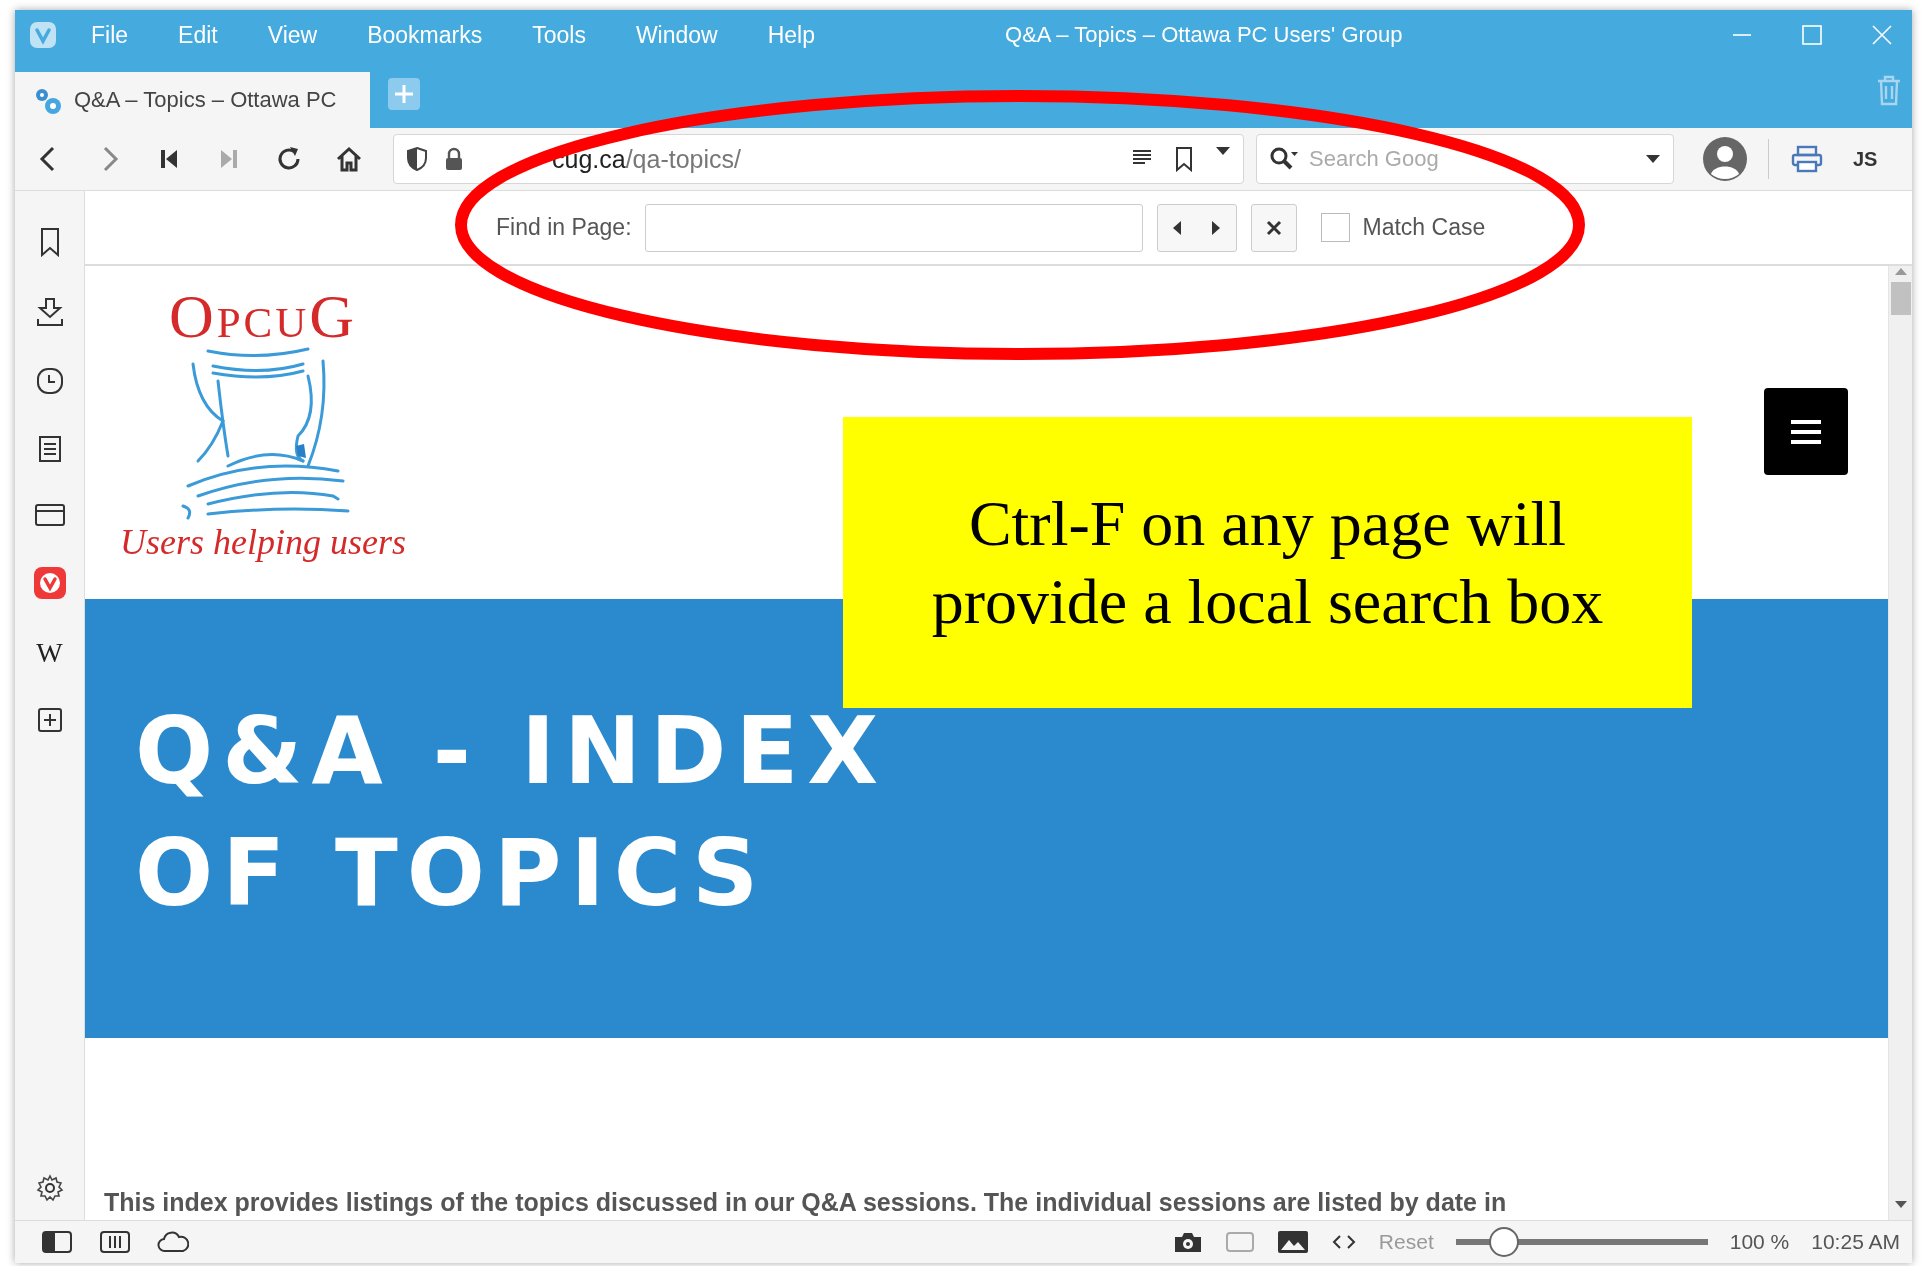 The image size is (1925, 1266). Describe the element at coordinates (1900, 298) in the screenshot. I see `scrollbar-thumb` at that location.